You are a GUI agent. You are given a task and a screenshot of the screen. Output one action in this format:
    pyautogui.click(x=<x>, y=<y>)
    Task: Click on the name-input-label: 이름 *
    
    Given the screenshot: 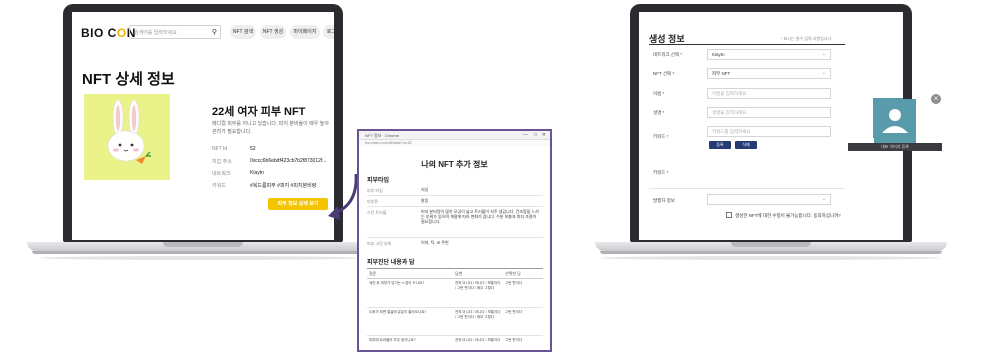 What is the action you would take?
    pyautogui.click(x=659, y=93)
    